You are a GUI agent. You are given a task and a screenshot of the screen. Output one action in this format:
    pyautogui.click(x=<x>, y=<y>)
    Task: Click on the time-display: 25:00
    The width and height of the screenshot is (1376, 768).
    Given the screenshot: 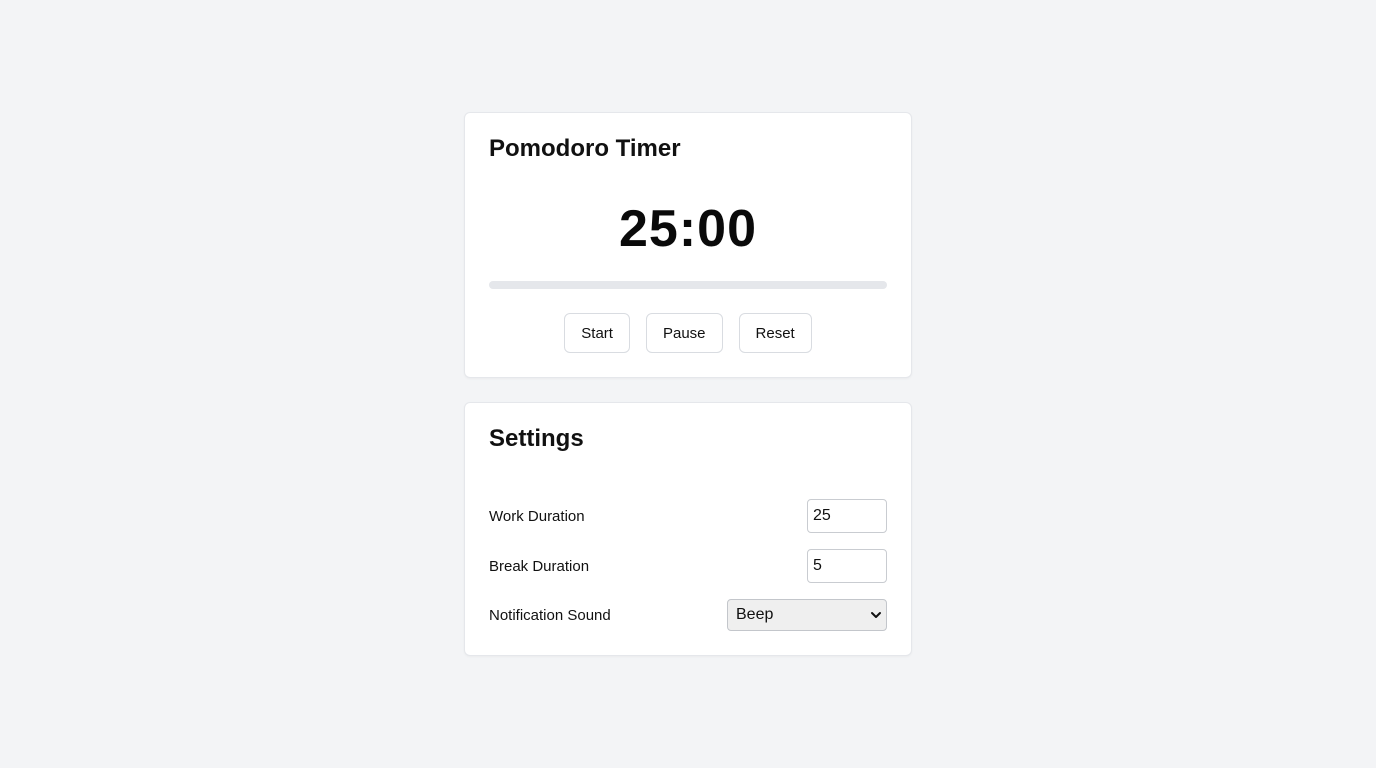 What is the action you would take?
    pyautogui.click(x=688, y=229)
    